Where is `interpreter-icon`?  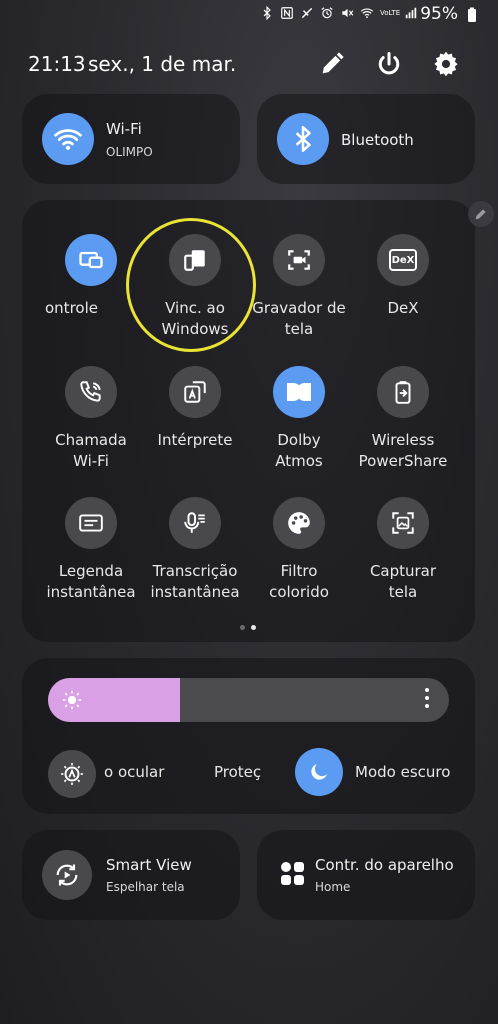
interpreter-icon is located at coordinates (195, 392).